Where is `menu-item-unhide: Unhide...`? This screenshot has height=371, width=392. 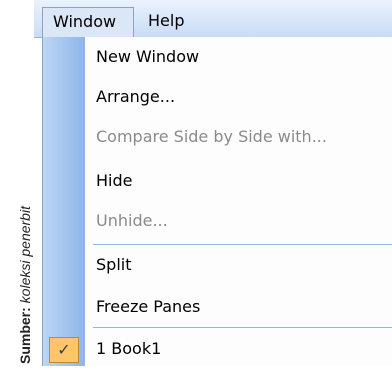 menu-item-unhide: Unhide... is located at coordinates (217, 223).